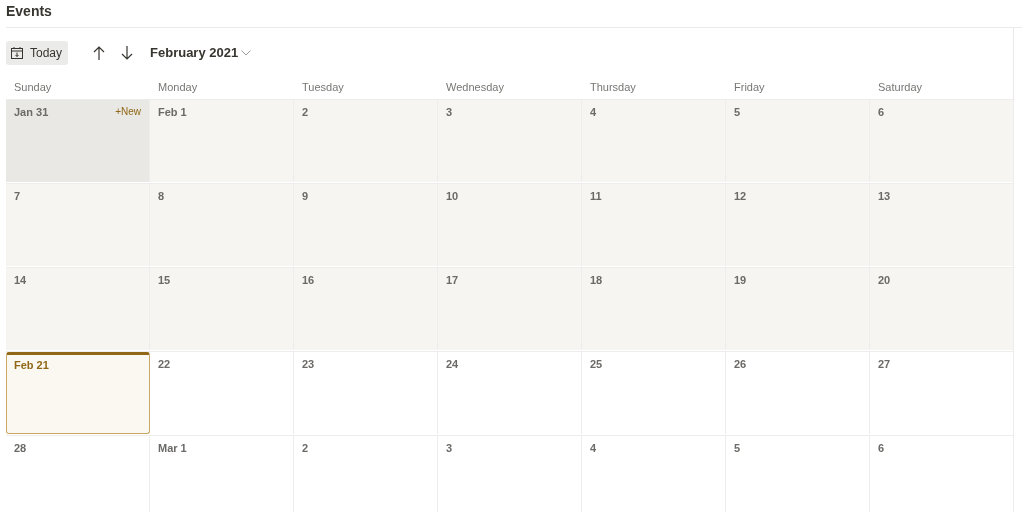 Image resolution: width=1022 pixels, height=512 pixels. Describe the element at coordinates (654, 225) in the screenshot. I see `day-cell: 11` at that location.